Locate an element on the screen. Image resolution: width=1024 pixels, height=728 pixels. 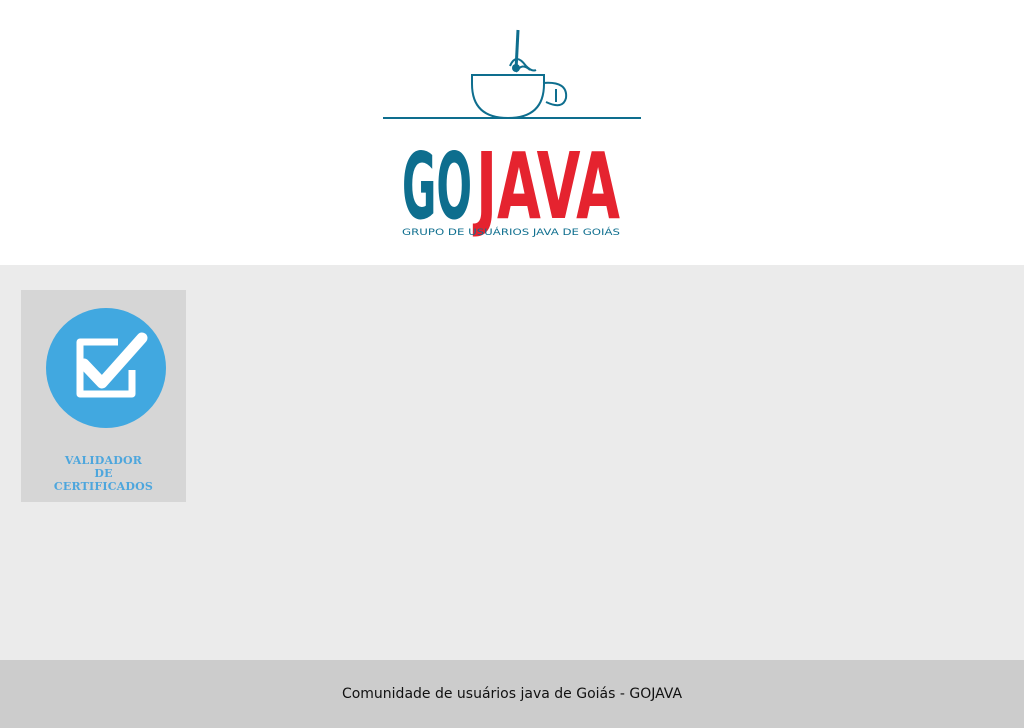
coffee-cup-icon is located at coordinates (519, 74).